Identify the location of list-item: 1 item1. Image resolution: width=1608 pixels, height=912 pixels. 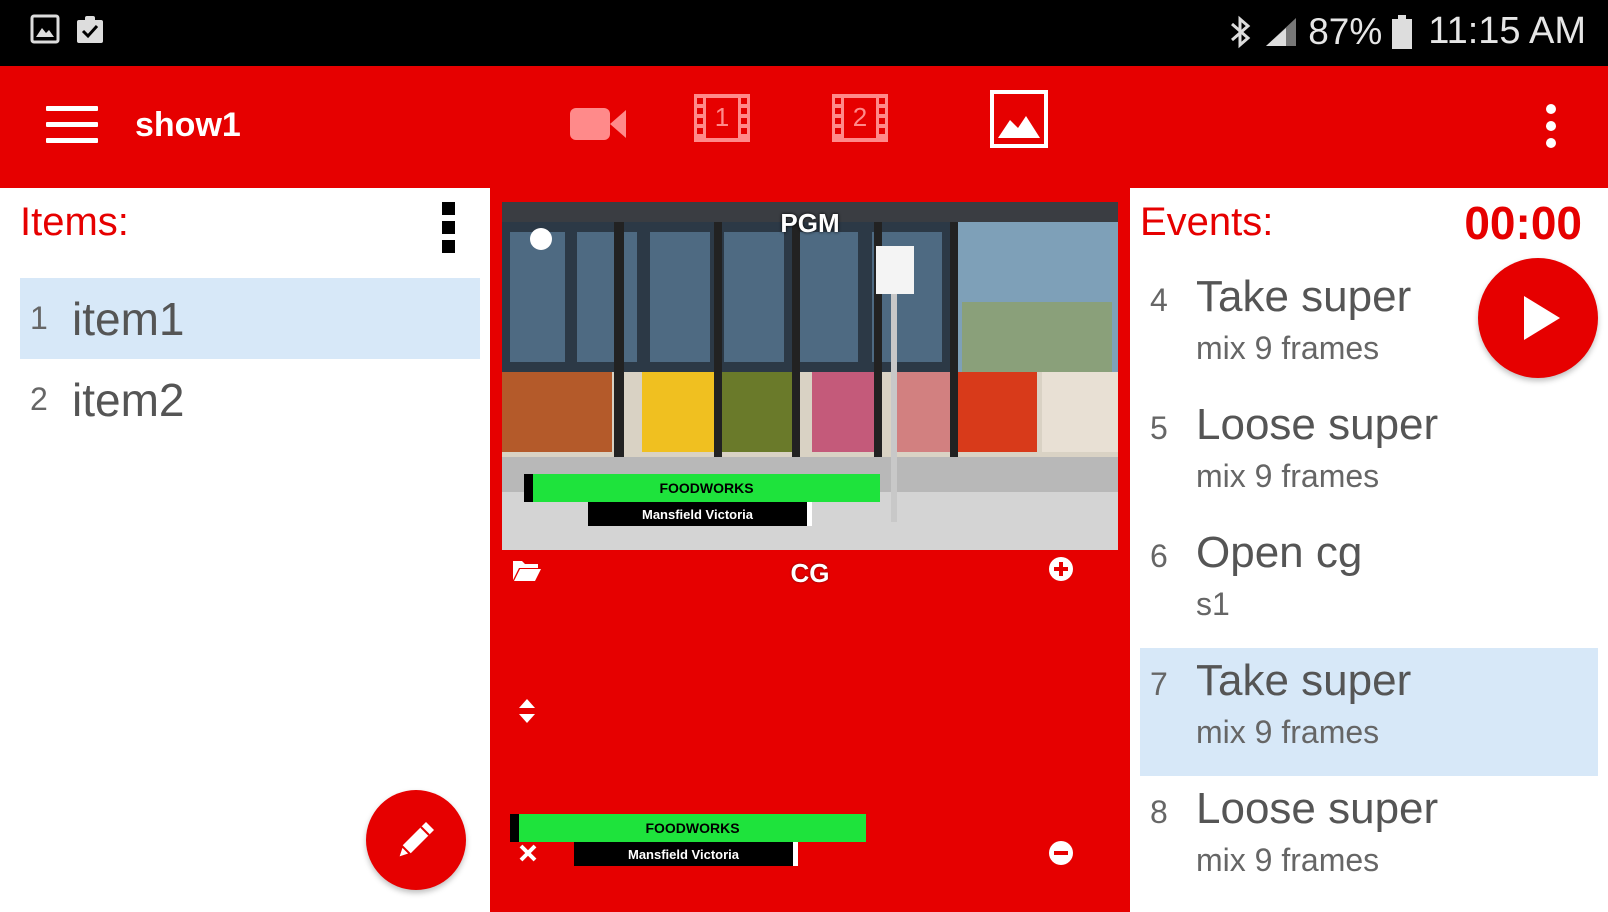
(250, 318).